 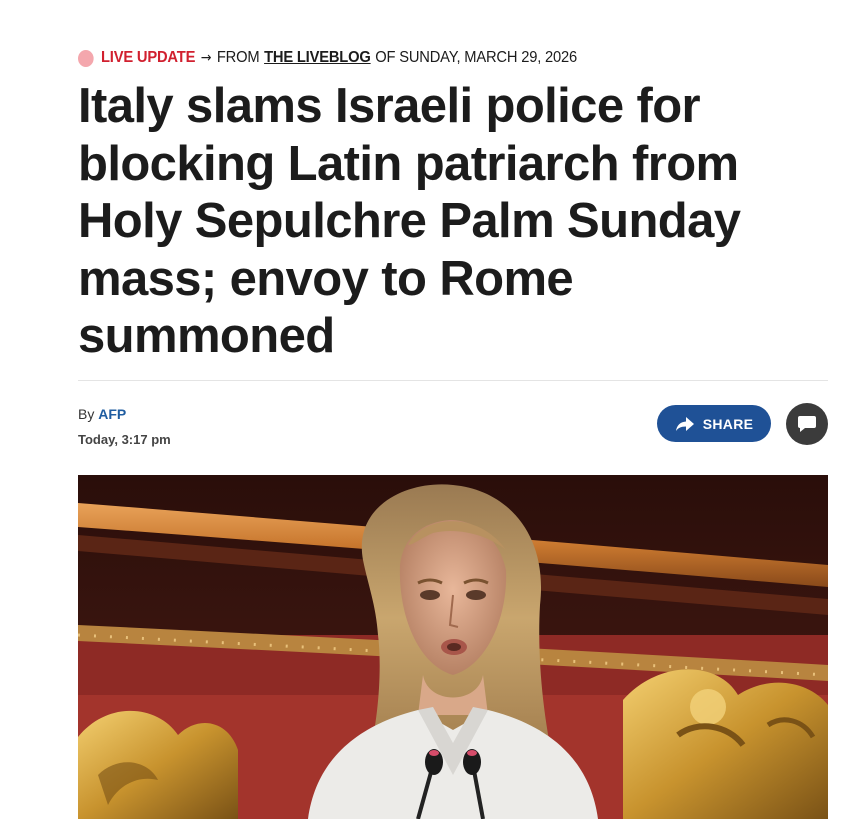 I want to click on share-arrow-icon, so click(x=684, y=423).